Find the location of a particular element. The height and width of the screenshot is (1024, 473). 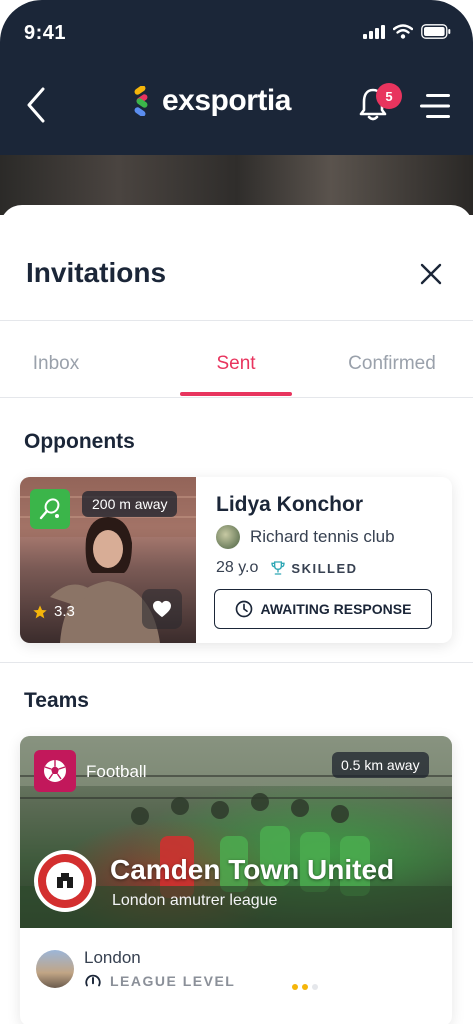

clock-icon is located at coordinates (243, 609).